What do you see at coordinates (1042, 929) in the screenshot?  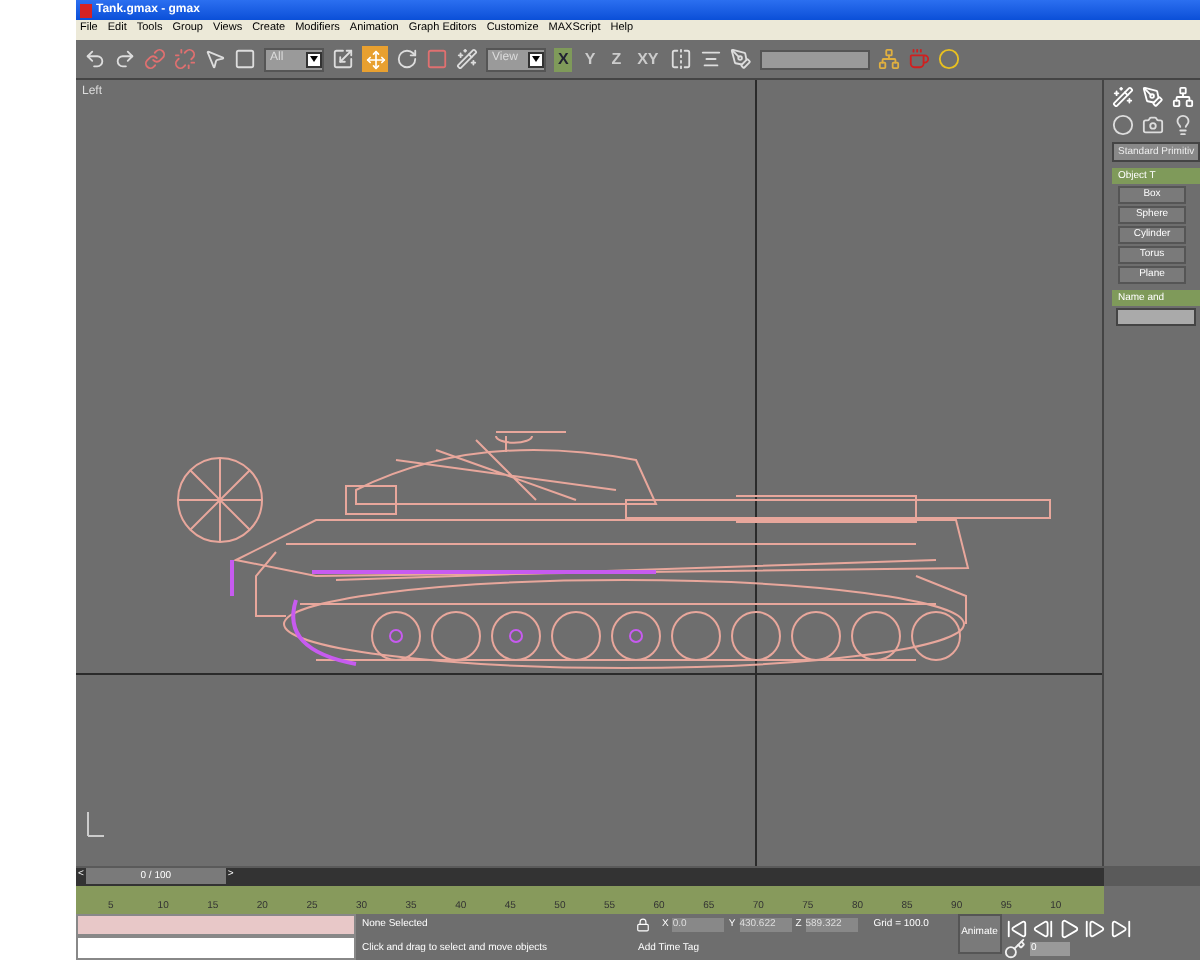 I see `previous-frame-icon` at bounding box center [1042, 929].